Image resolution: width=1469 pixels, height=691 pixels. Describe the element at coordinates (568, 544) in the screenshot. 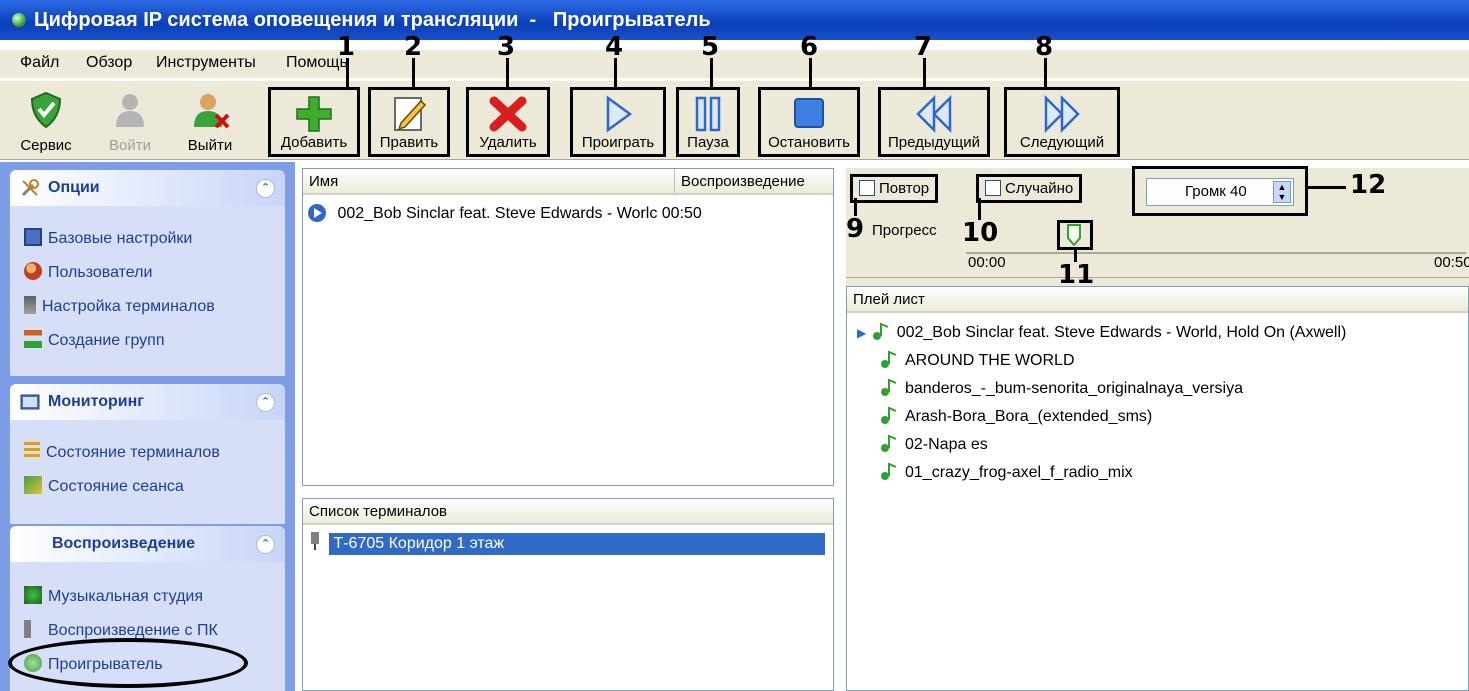

I see `terminal-row: Т-6705 Коридор 1 этаж` at that location.